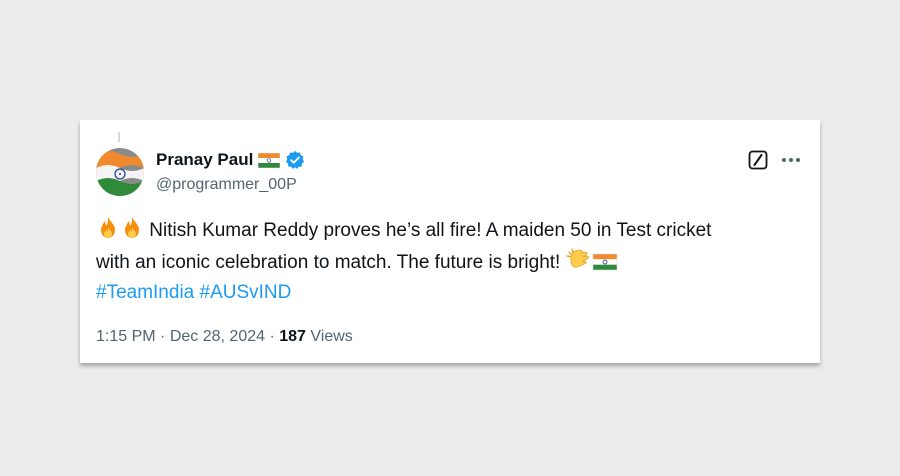 The width and height of the screenshot is (900, 476). I want to click on verified-badge-icon, so click(295, 160).